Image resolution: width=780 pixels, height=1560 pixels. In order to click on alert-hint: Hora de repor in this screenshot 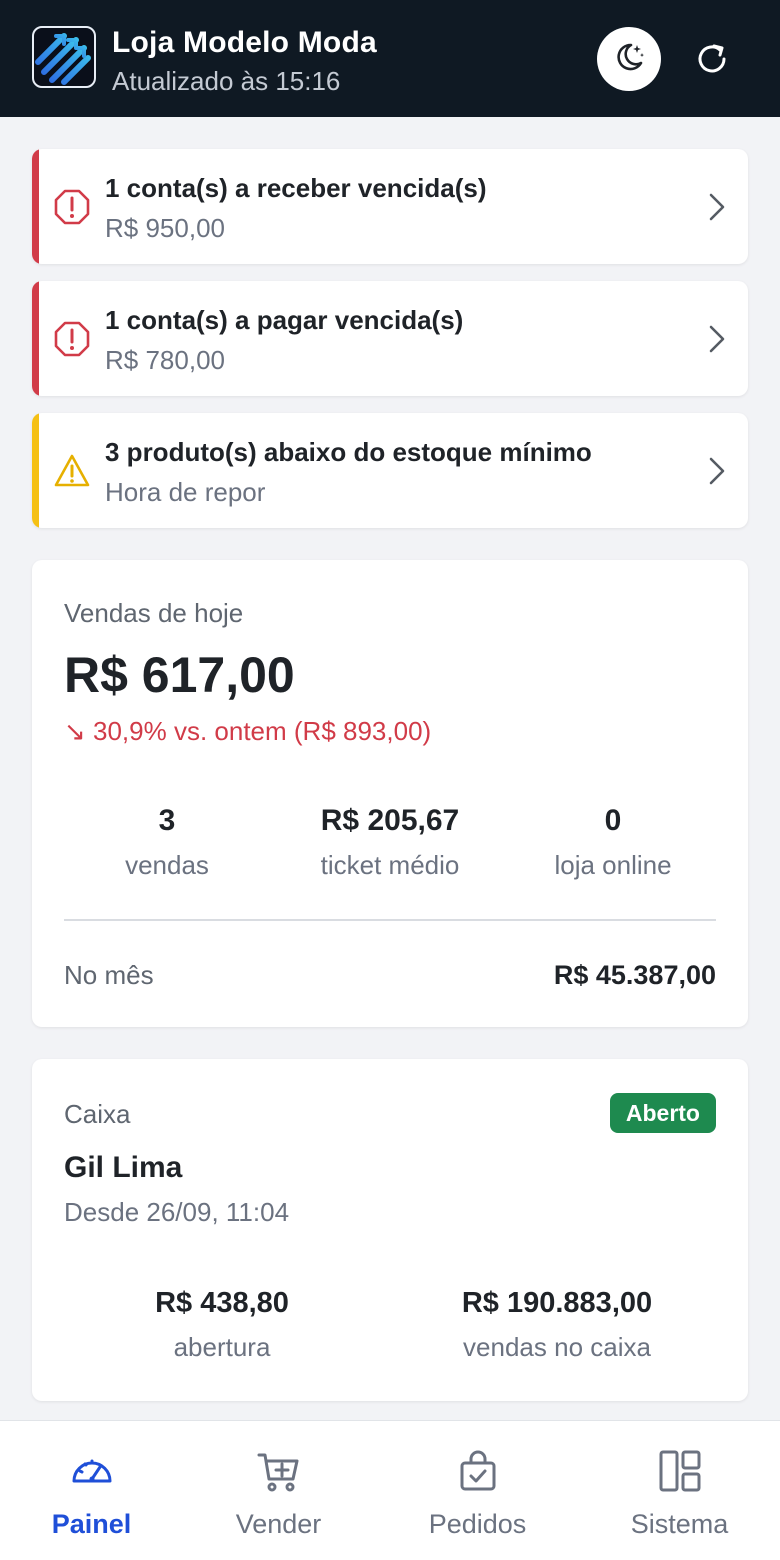, I will do `click(185, 492)`.